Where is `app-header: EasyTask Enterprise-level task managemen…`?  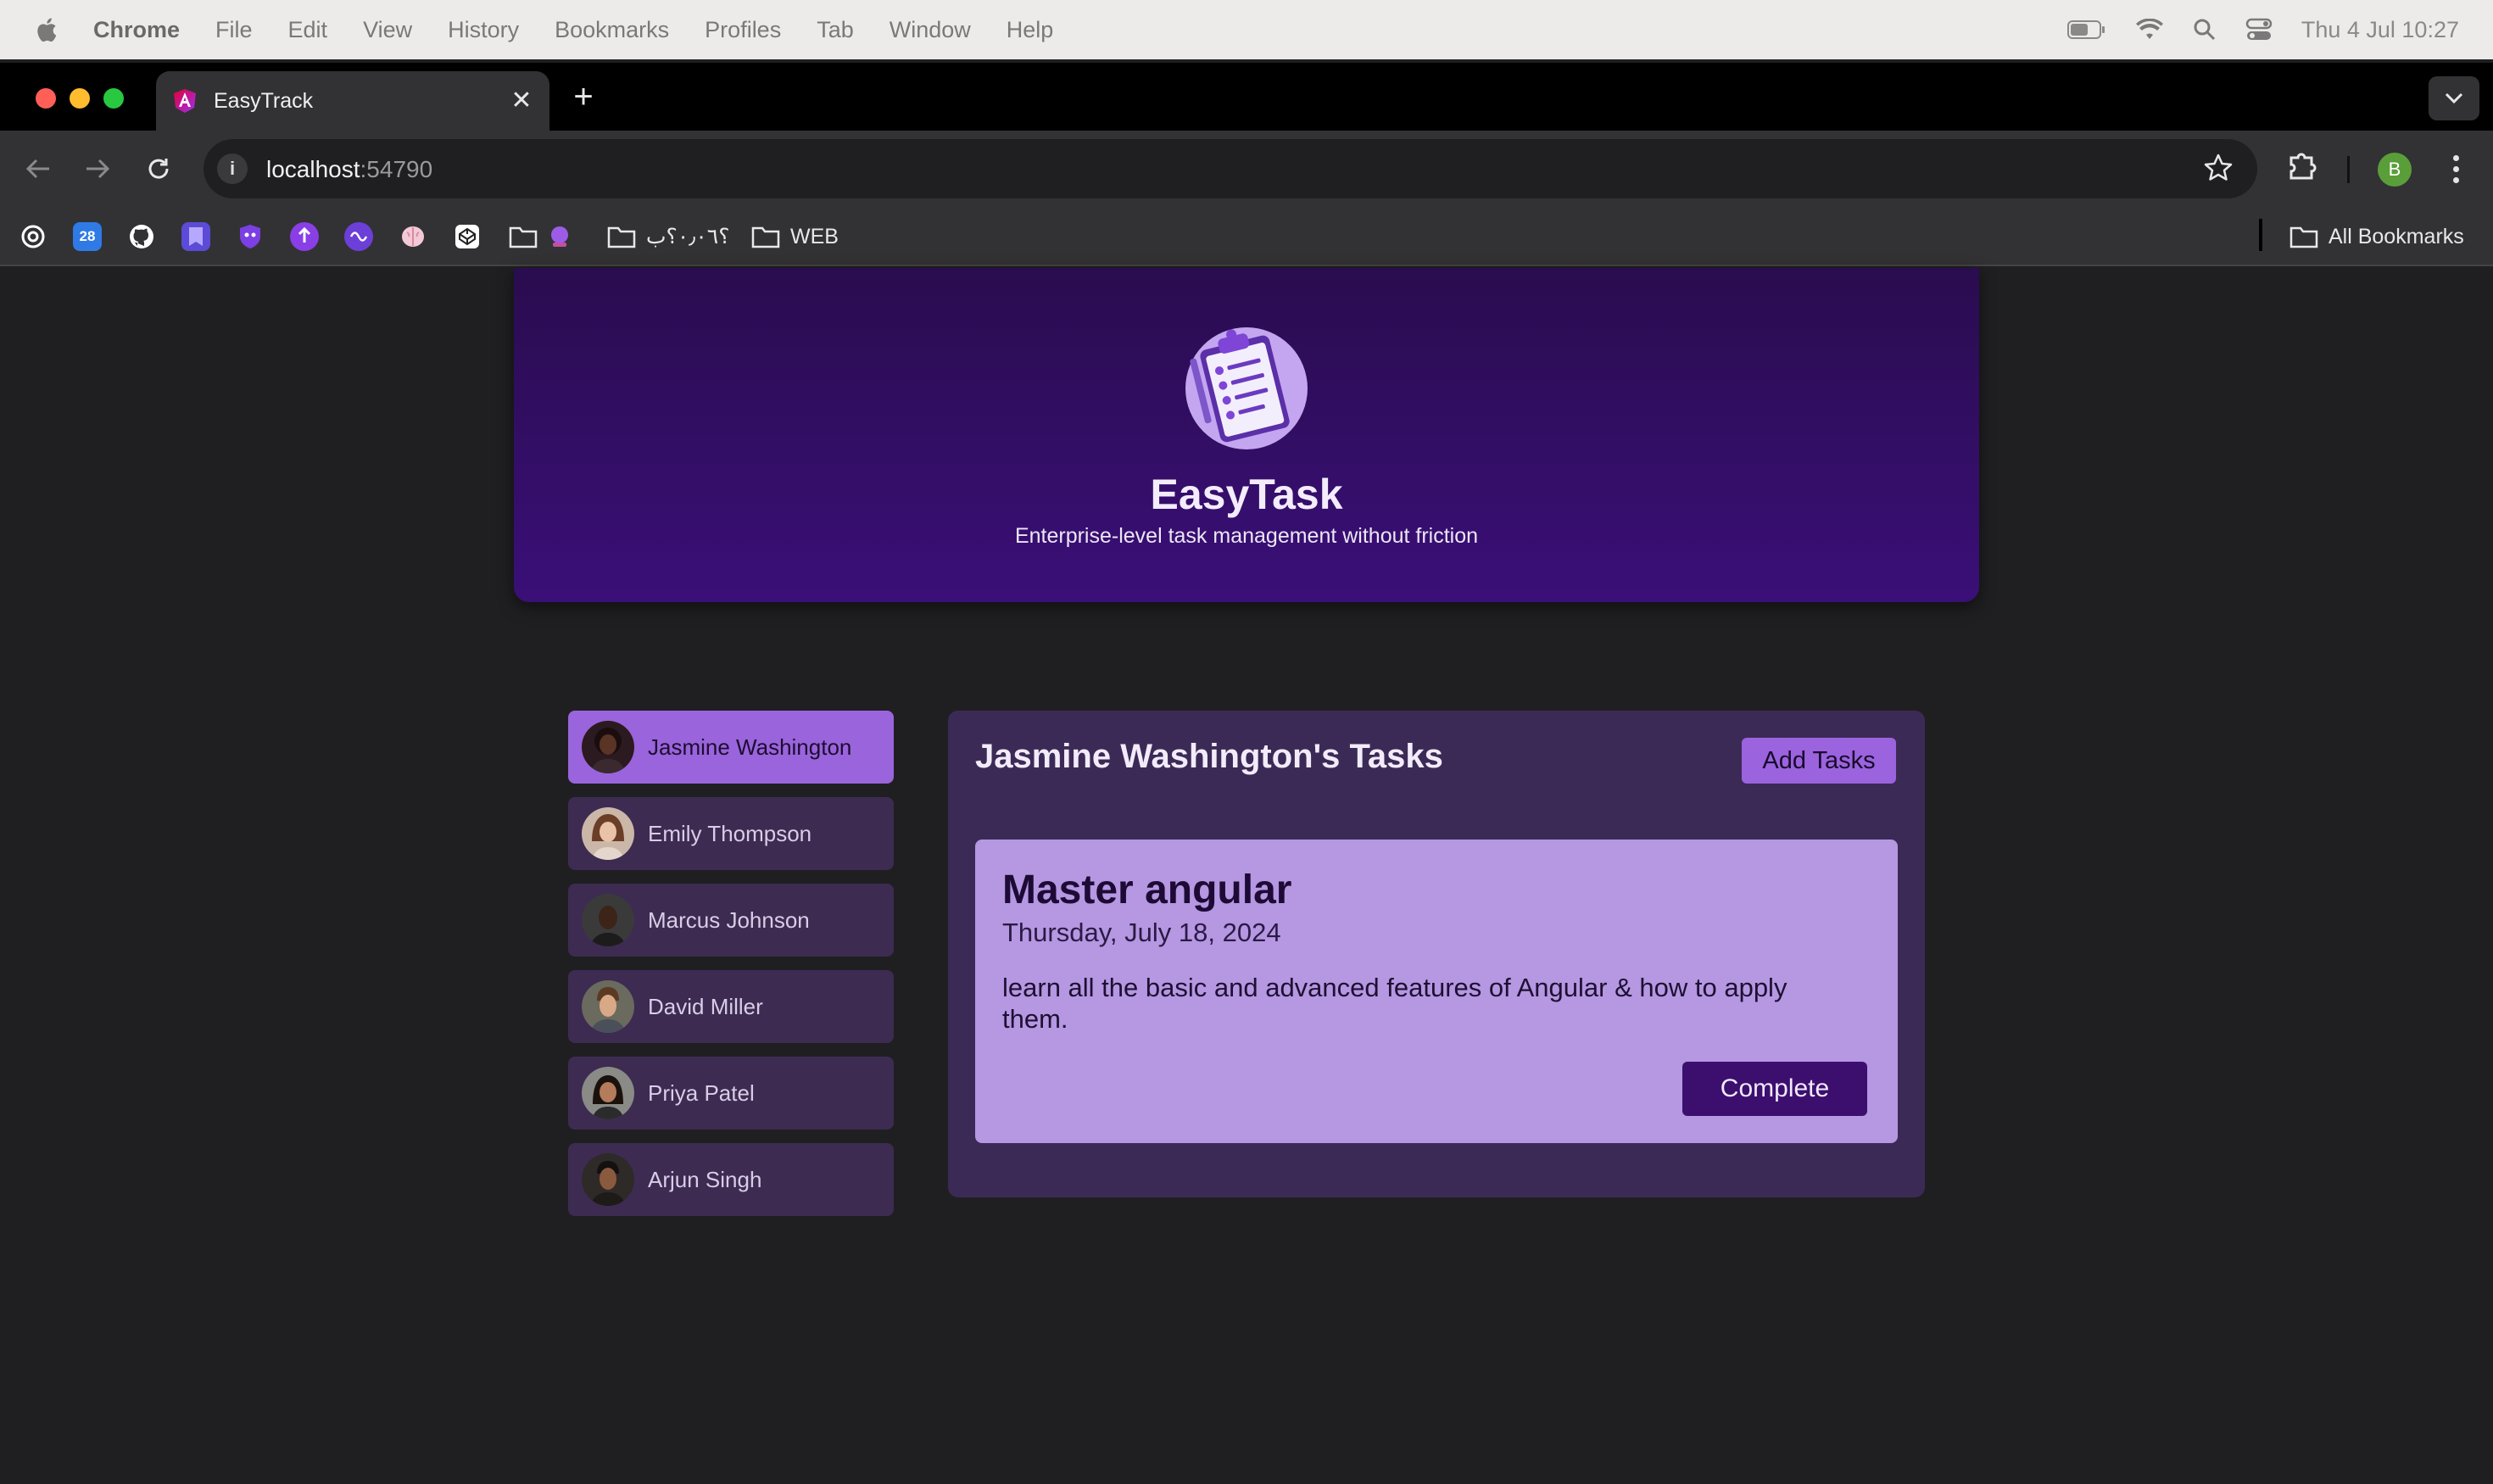
app-header: EasyTask Enterprise-level task managemen… is located at coordinates (1246, 435).